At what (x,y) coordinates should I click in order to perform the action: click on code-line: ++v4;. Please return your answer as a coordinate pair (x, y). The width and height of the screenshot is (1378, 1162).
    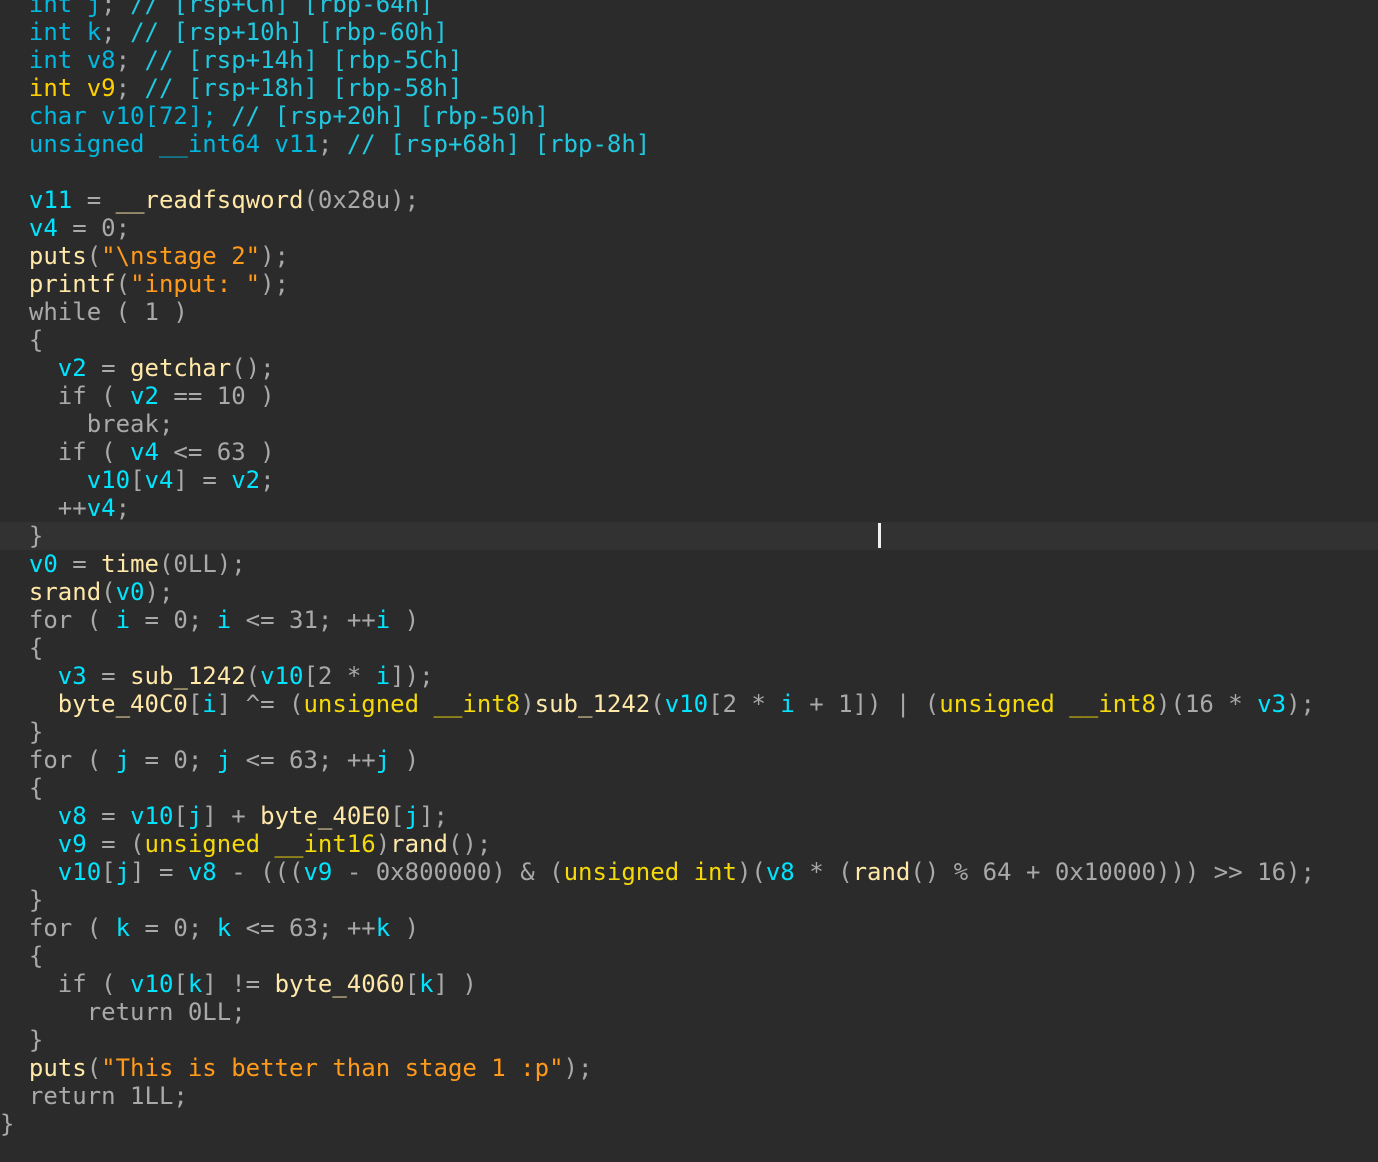
    Looking at the image, I should click on (689, 508).